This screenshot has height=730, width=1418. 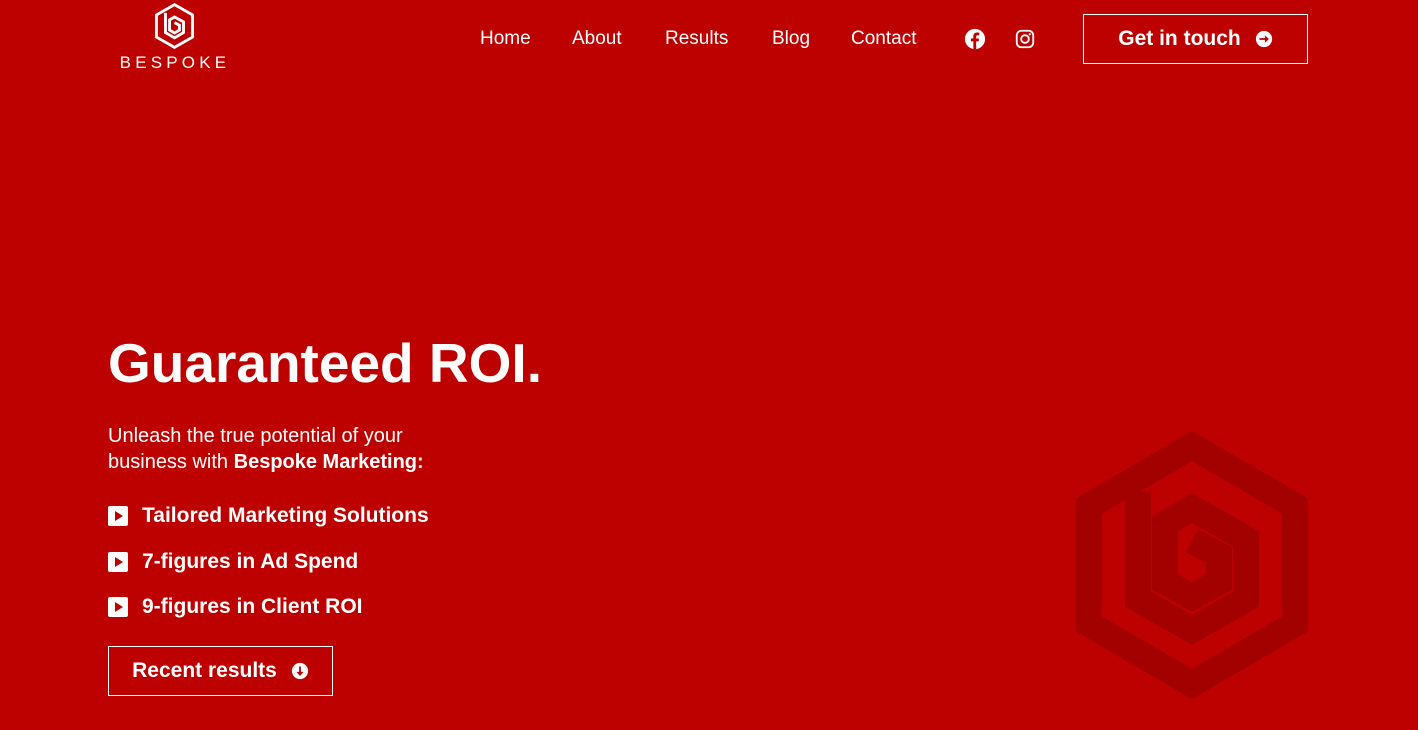 I want to click on instagram-link, so click(x=1025, y=39).